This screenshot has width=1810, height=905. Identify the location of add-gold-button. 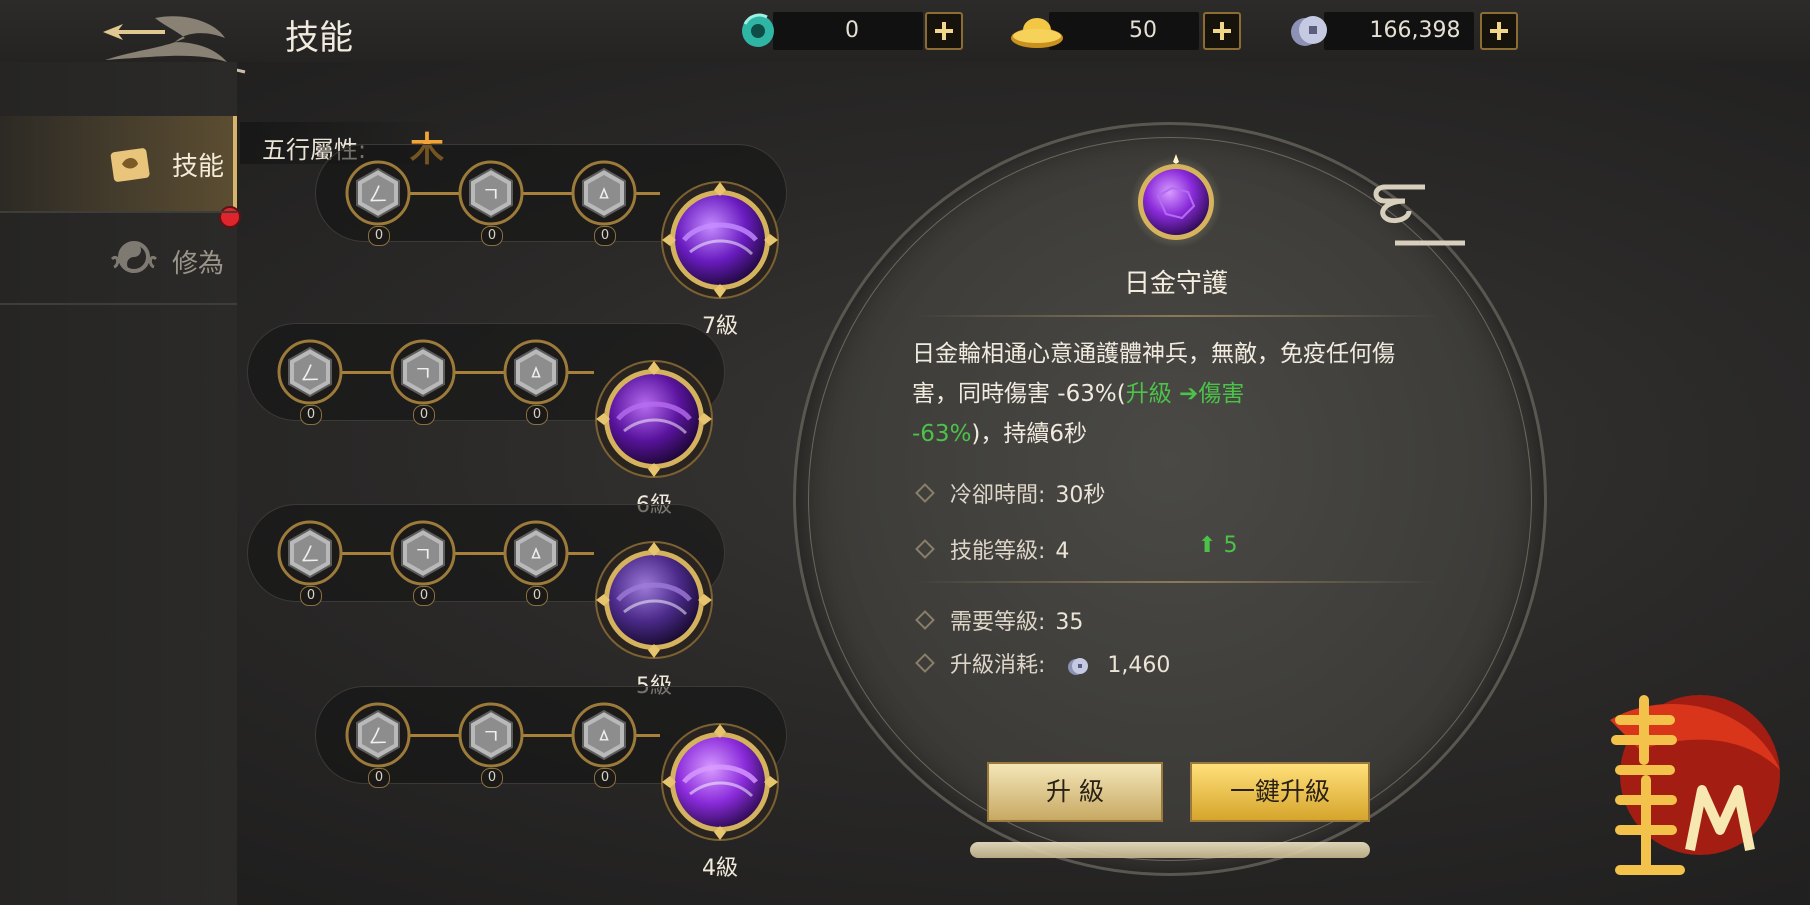
(1222, 31).